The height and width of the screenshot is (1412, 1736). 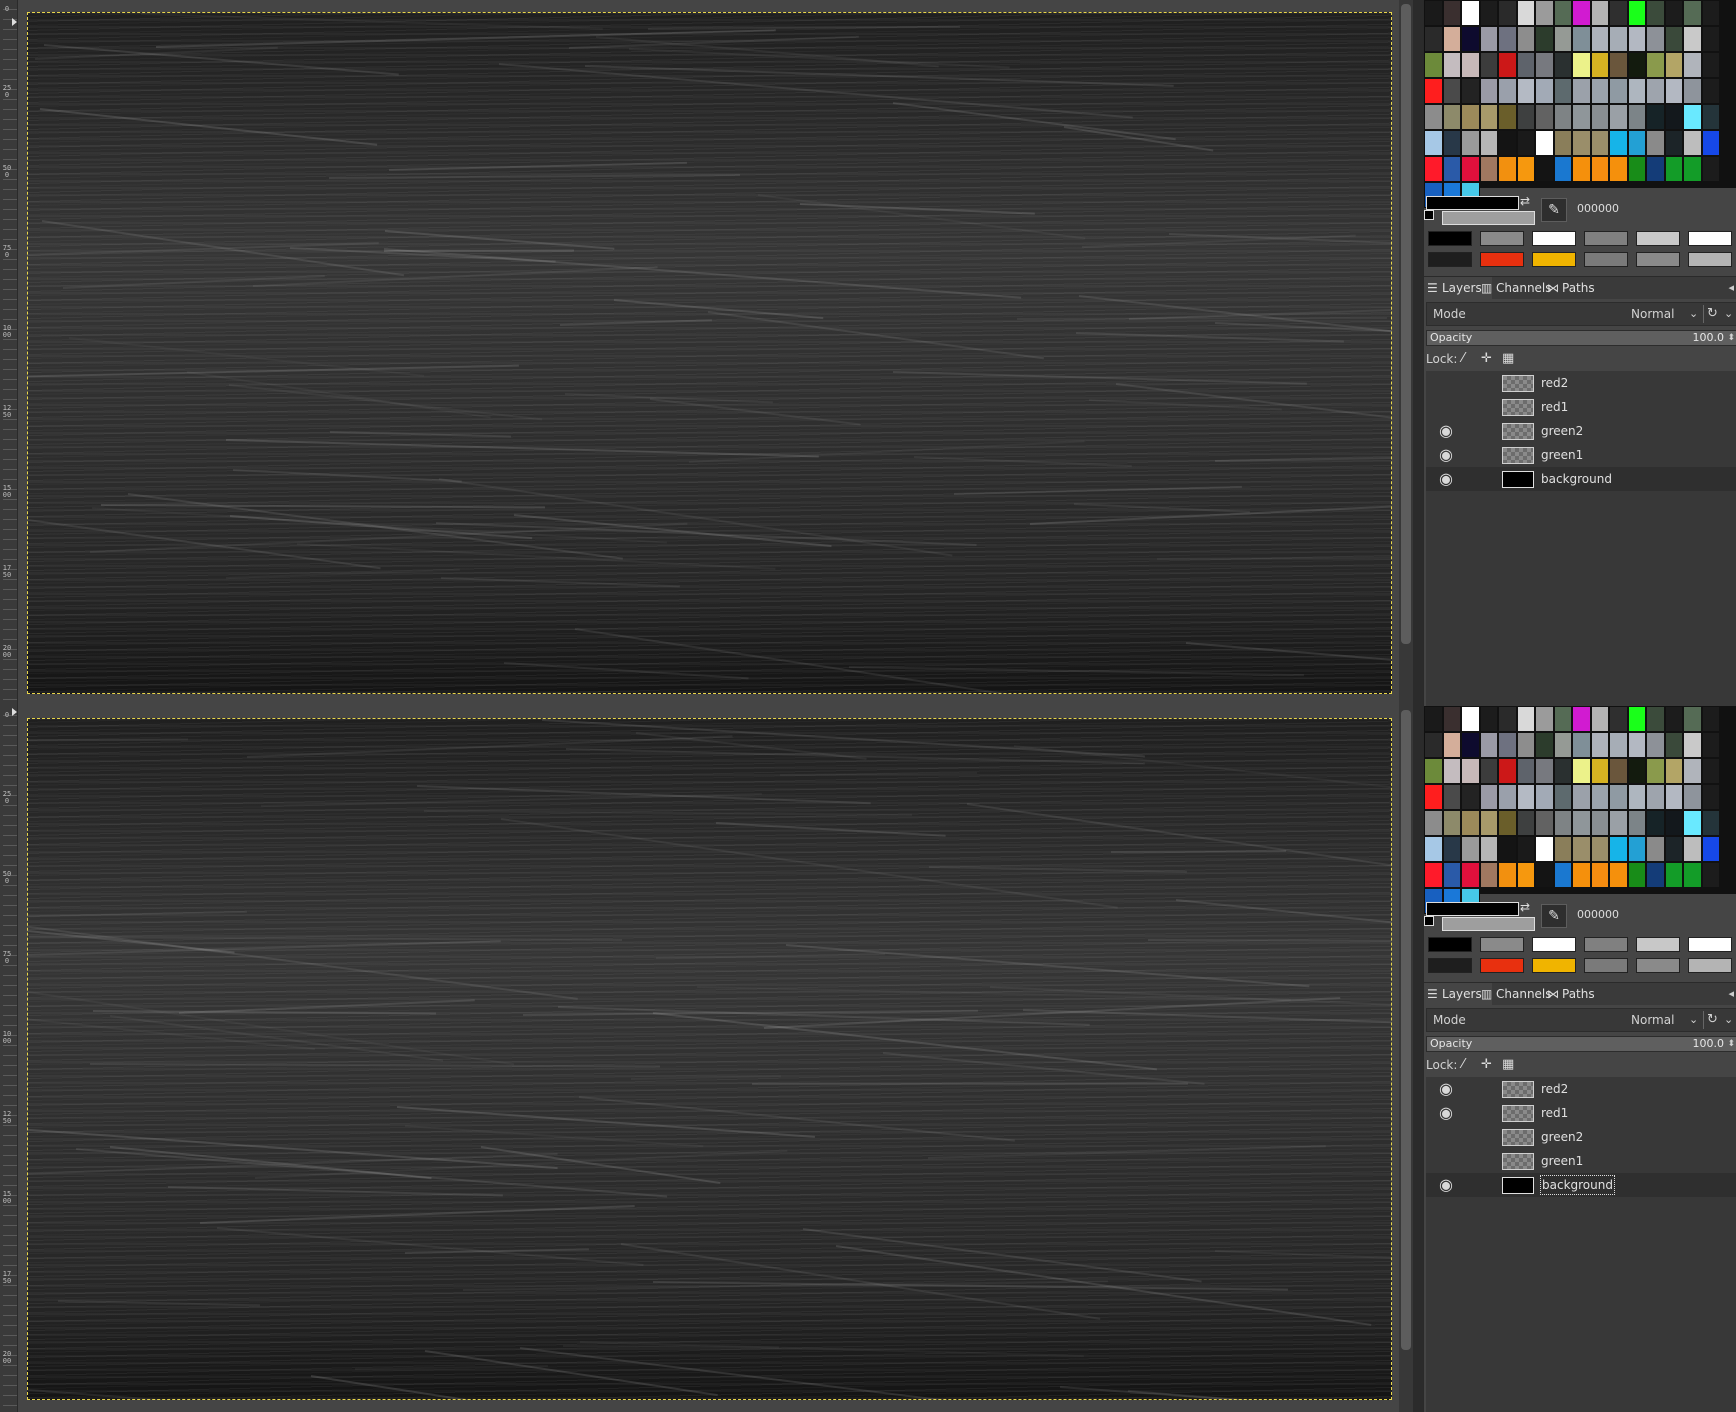 What do you see at coordinates (1554, 383) in the screenshot?
I see `layer-name: red2` at bounding box center [1554, 383].